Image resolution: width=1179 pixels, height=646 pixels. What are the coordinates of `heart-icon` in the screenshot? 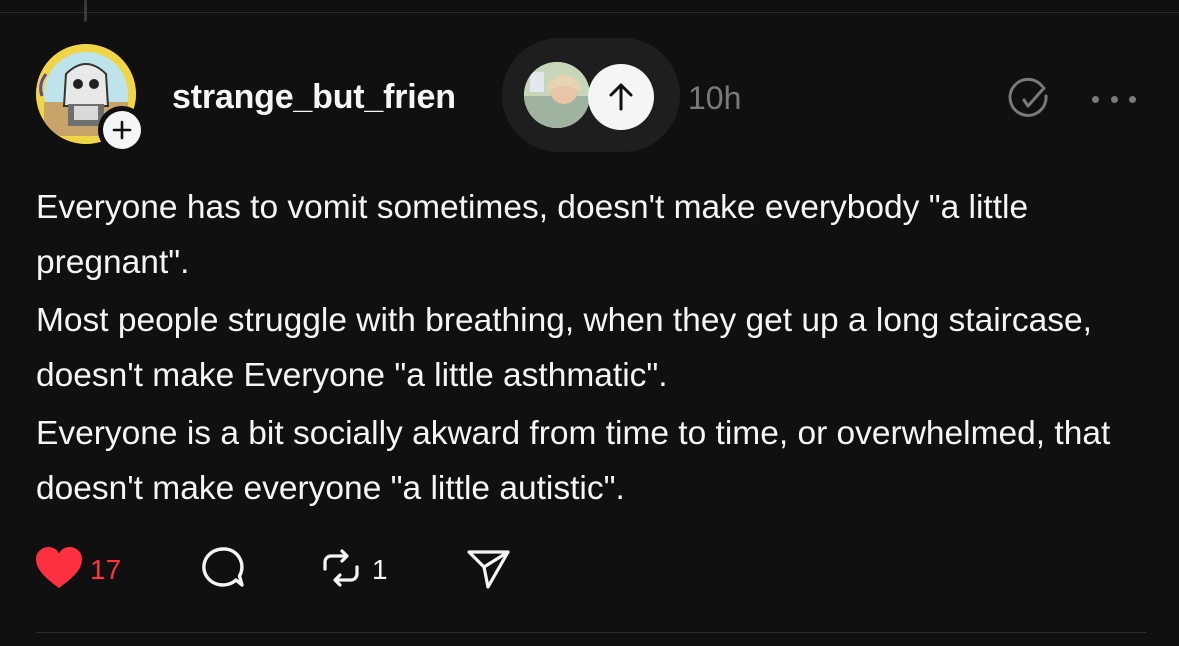 It's located at (59, 570).